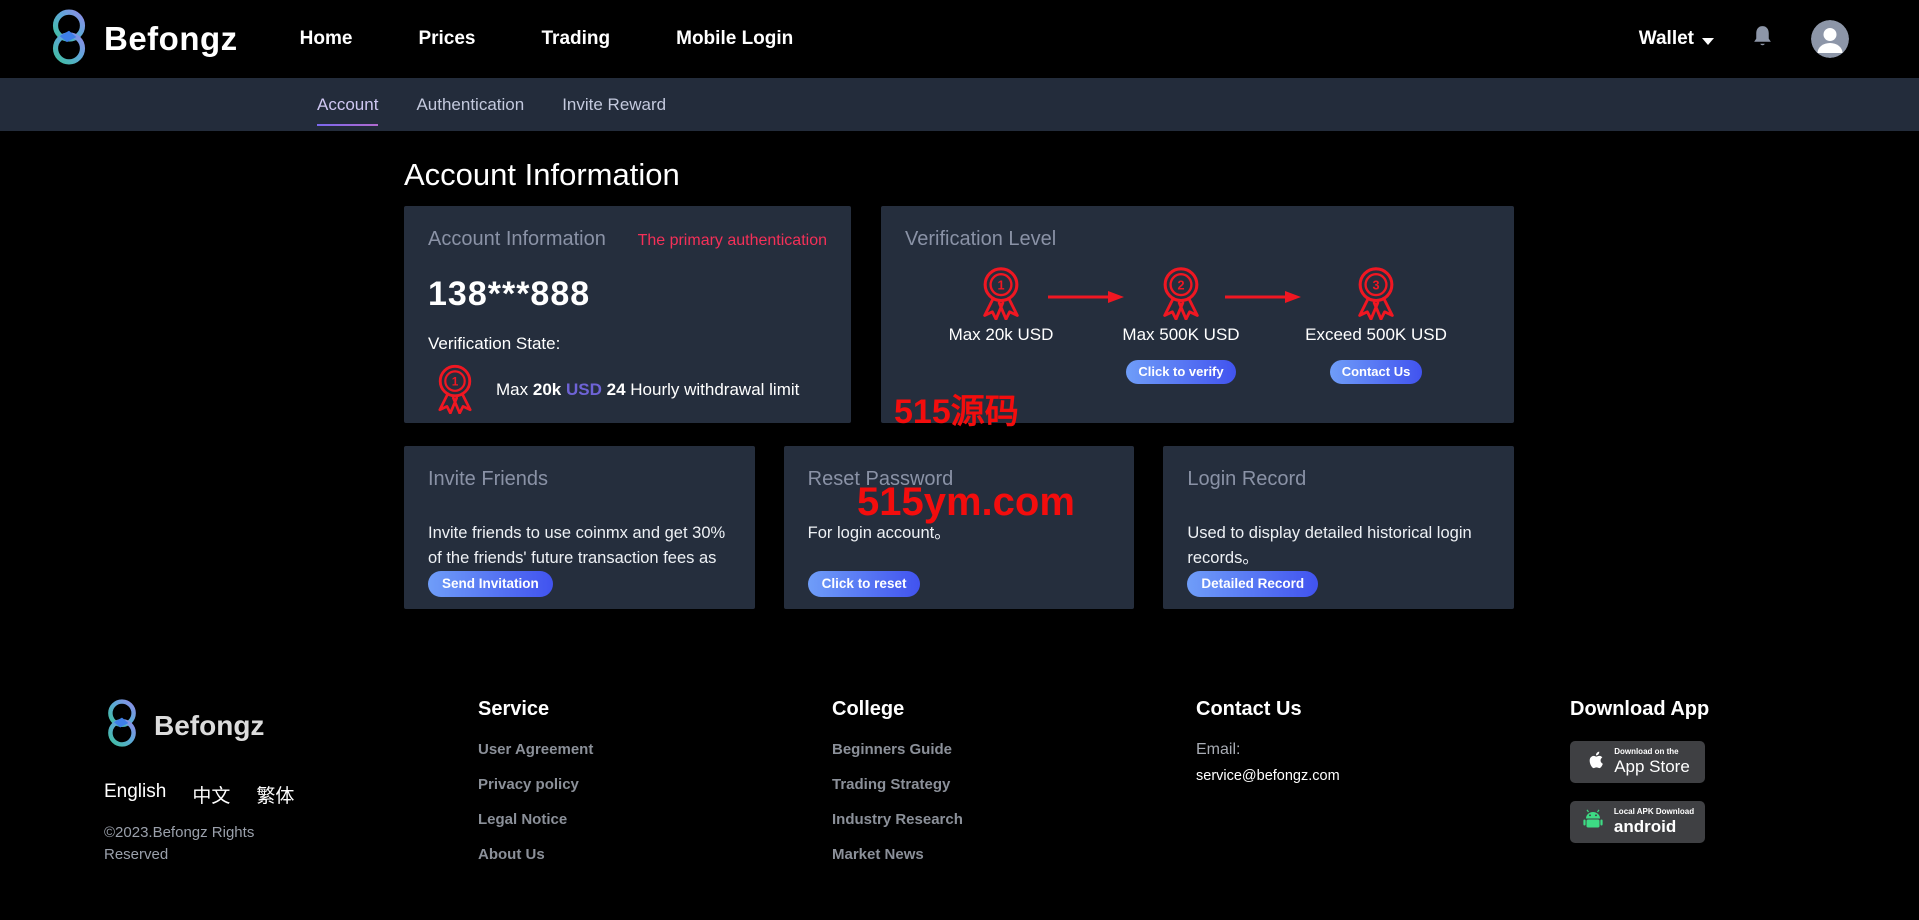 The image size is (1919, 920). Describe the element at coordinates (209, 725) in the screenshot. I see `footer-brand-name: Befongz` at that location.